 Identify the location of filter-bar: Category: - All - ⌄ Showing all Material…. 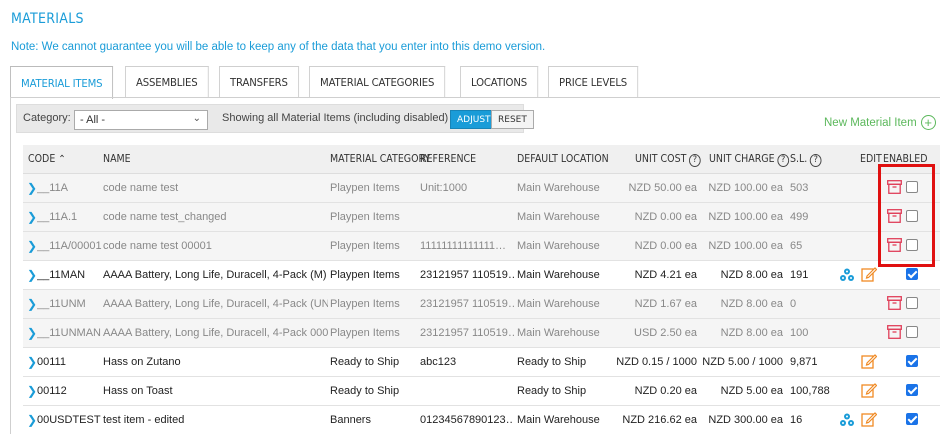
(275, 118).